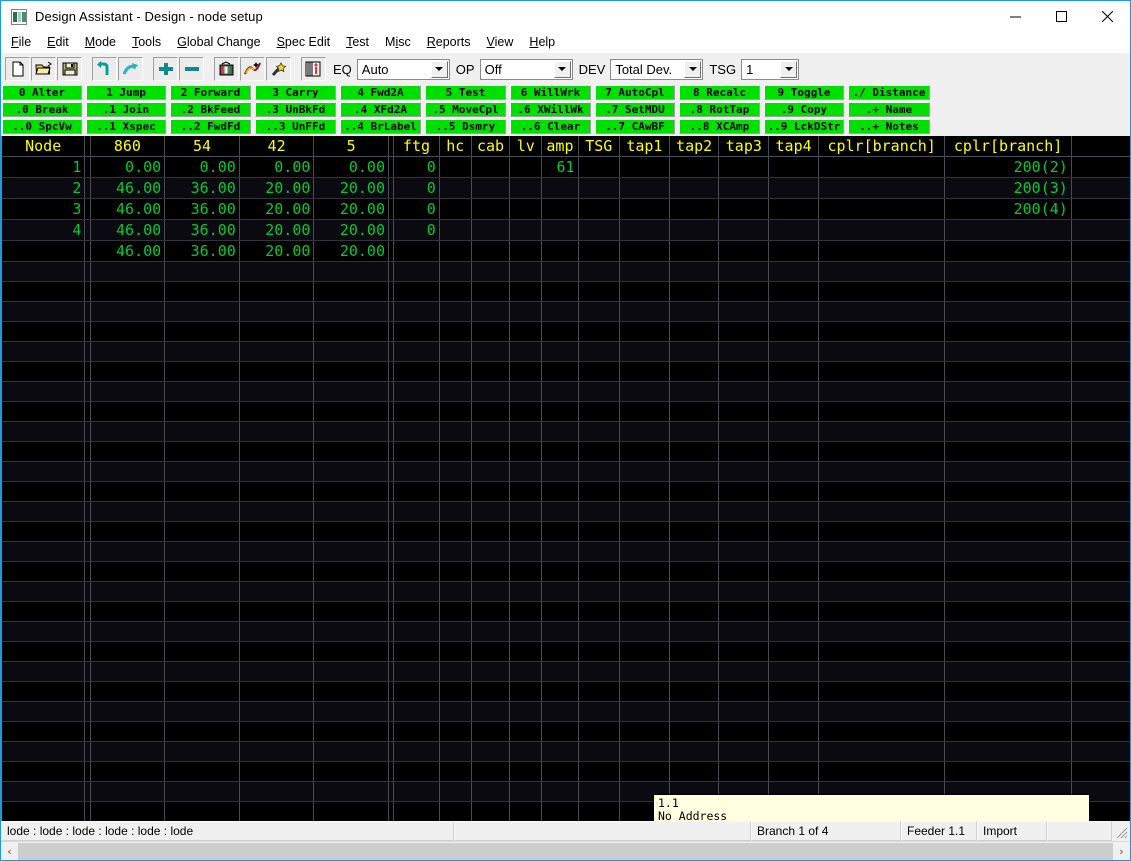 Image resolution: width=1131 pixels, height=861 pixels. I want to click on fkey-row3-7: ..7 CAwBF, so click(635, 126).